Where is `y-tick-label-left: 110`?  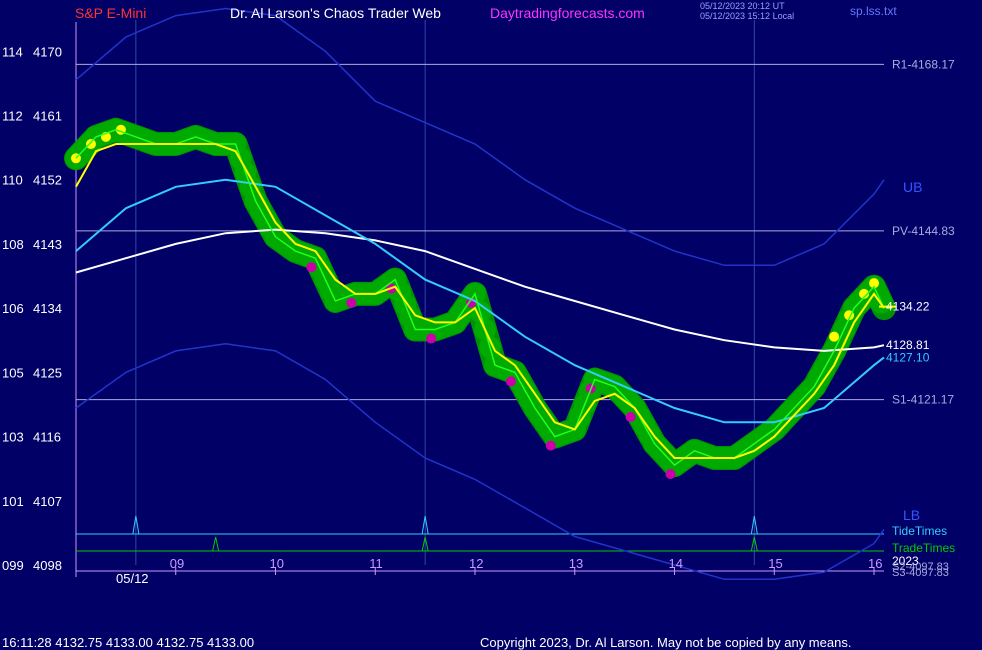 y-tick-label-left: 110 is located at coordinates (12, 180).